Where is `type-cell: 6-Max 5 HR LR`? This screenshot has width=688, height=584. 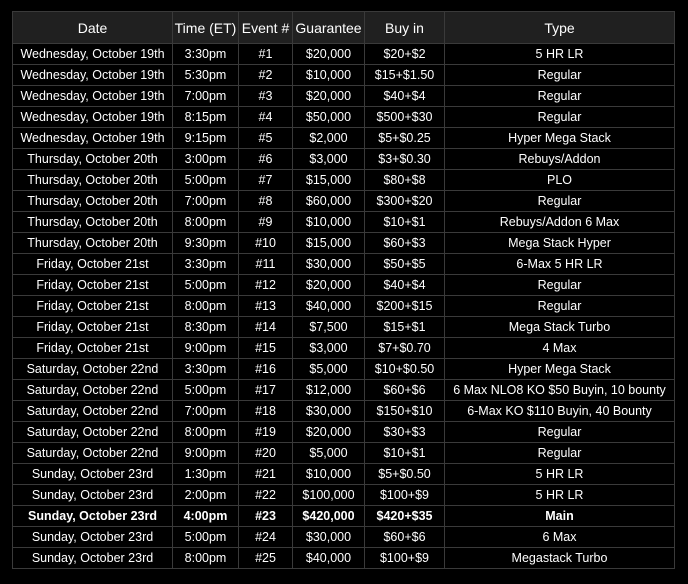 type-cell: 6-Max 5 HR LR is located at coordinates (559, 264).